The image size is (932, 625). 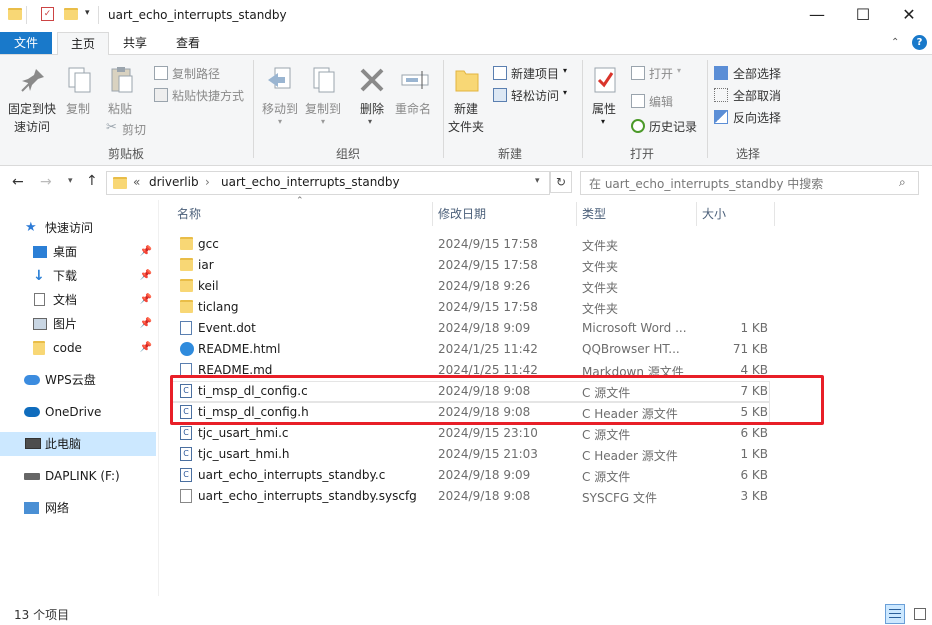 What do you see at coordinates (78, 300) in the screenshot?
I see `nav-documents: 文档 📌` at bounding box center [78, 300].